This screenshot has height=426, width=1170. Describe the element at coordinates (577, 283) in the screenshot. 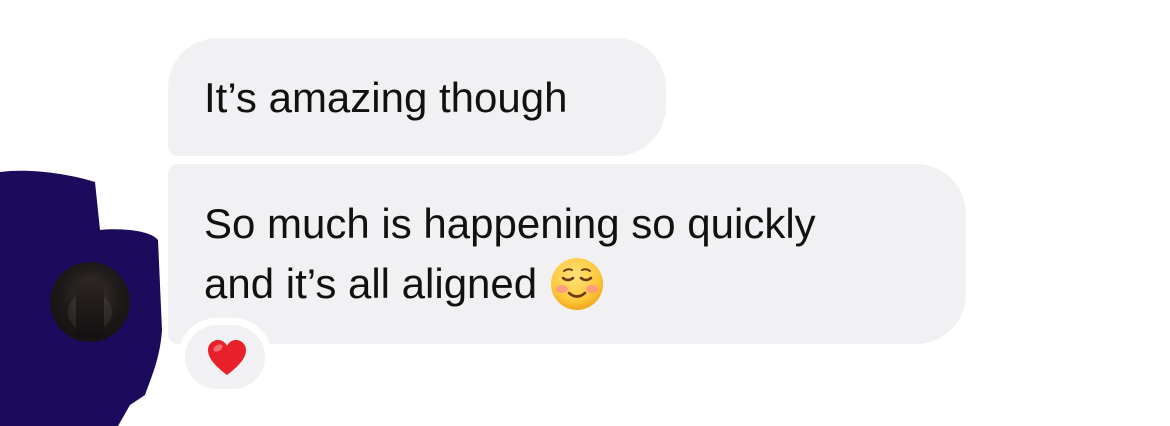

I see `smiling-face-icon` at that location.